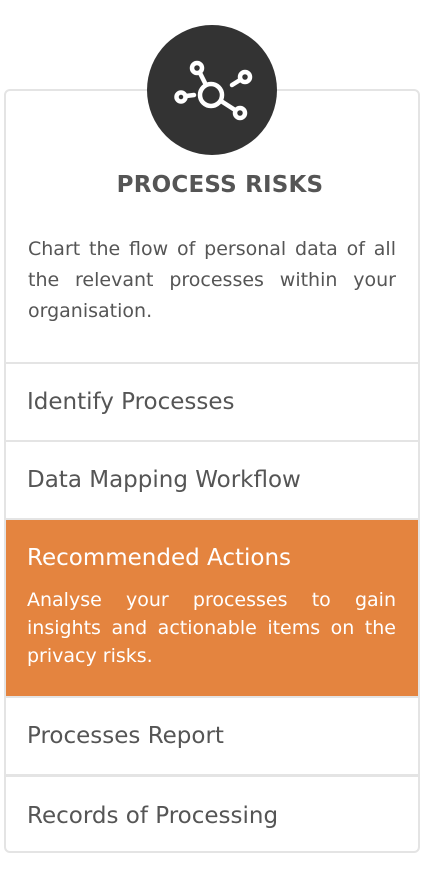  Describe the element at coordinates (153, 816) in the screenshot. I see `menu-item-label: Records of Processing` at that location.